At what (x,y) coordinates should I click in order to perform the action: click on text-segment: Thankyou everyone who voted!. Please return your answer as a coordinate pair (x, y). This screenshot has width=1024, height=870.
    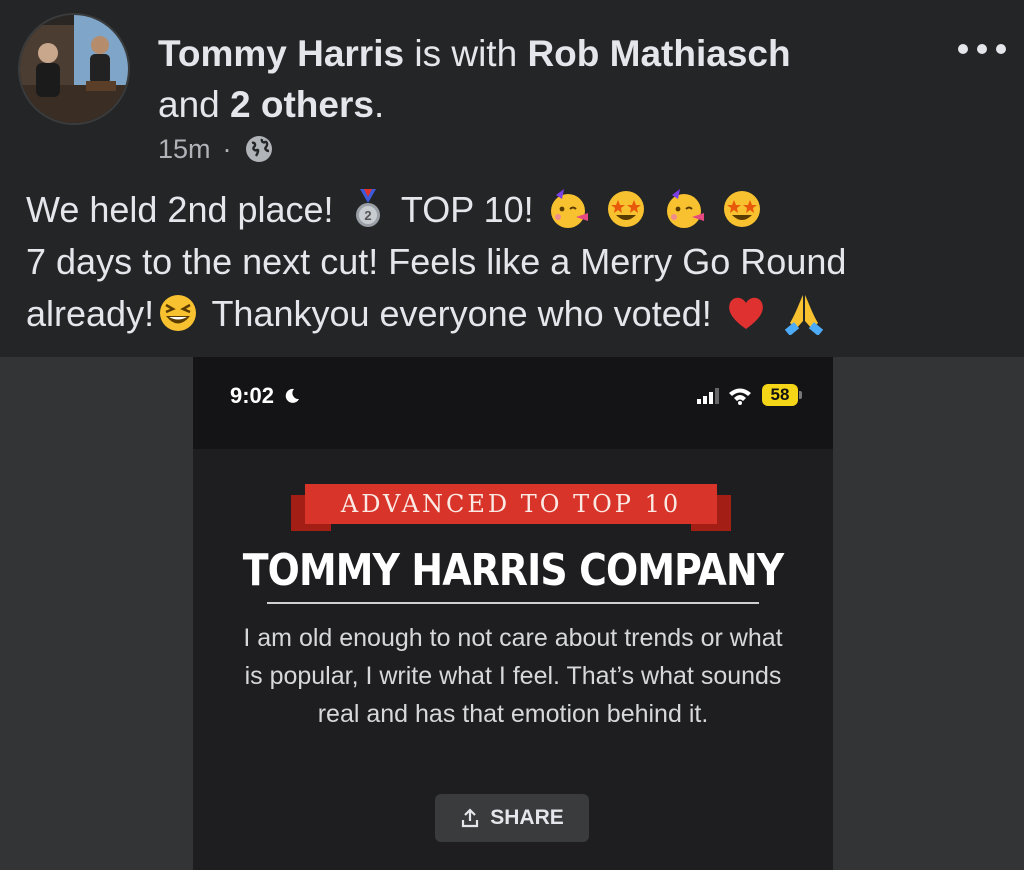
    Looking at the image, I should click on (461, 313).